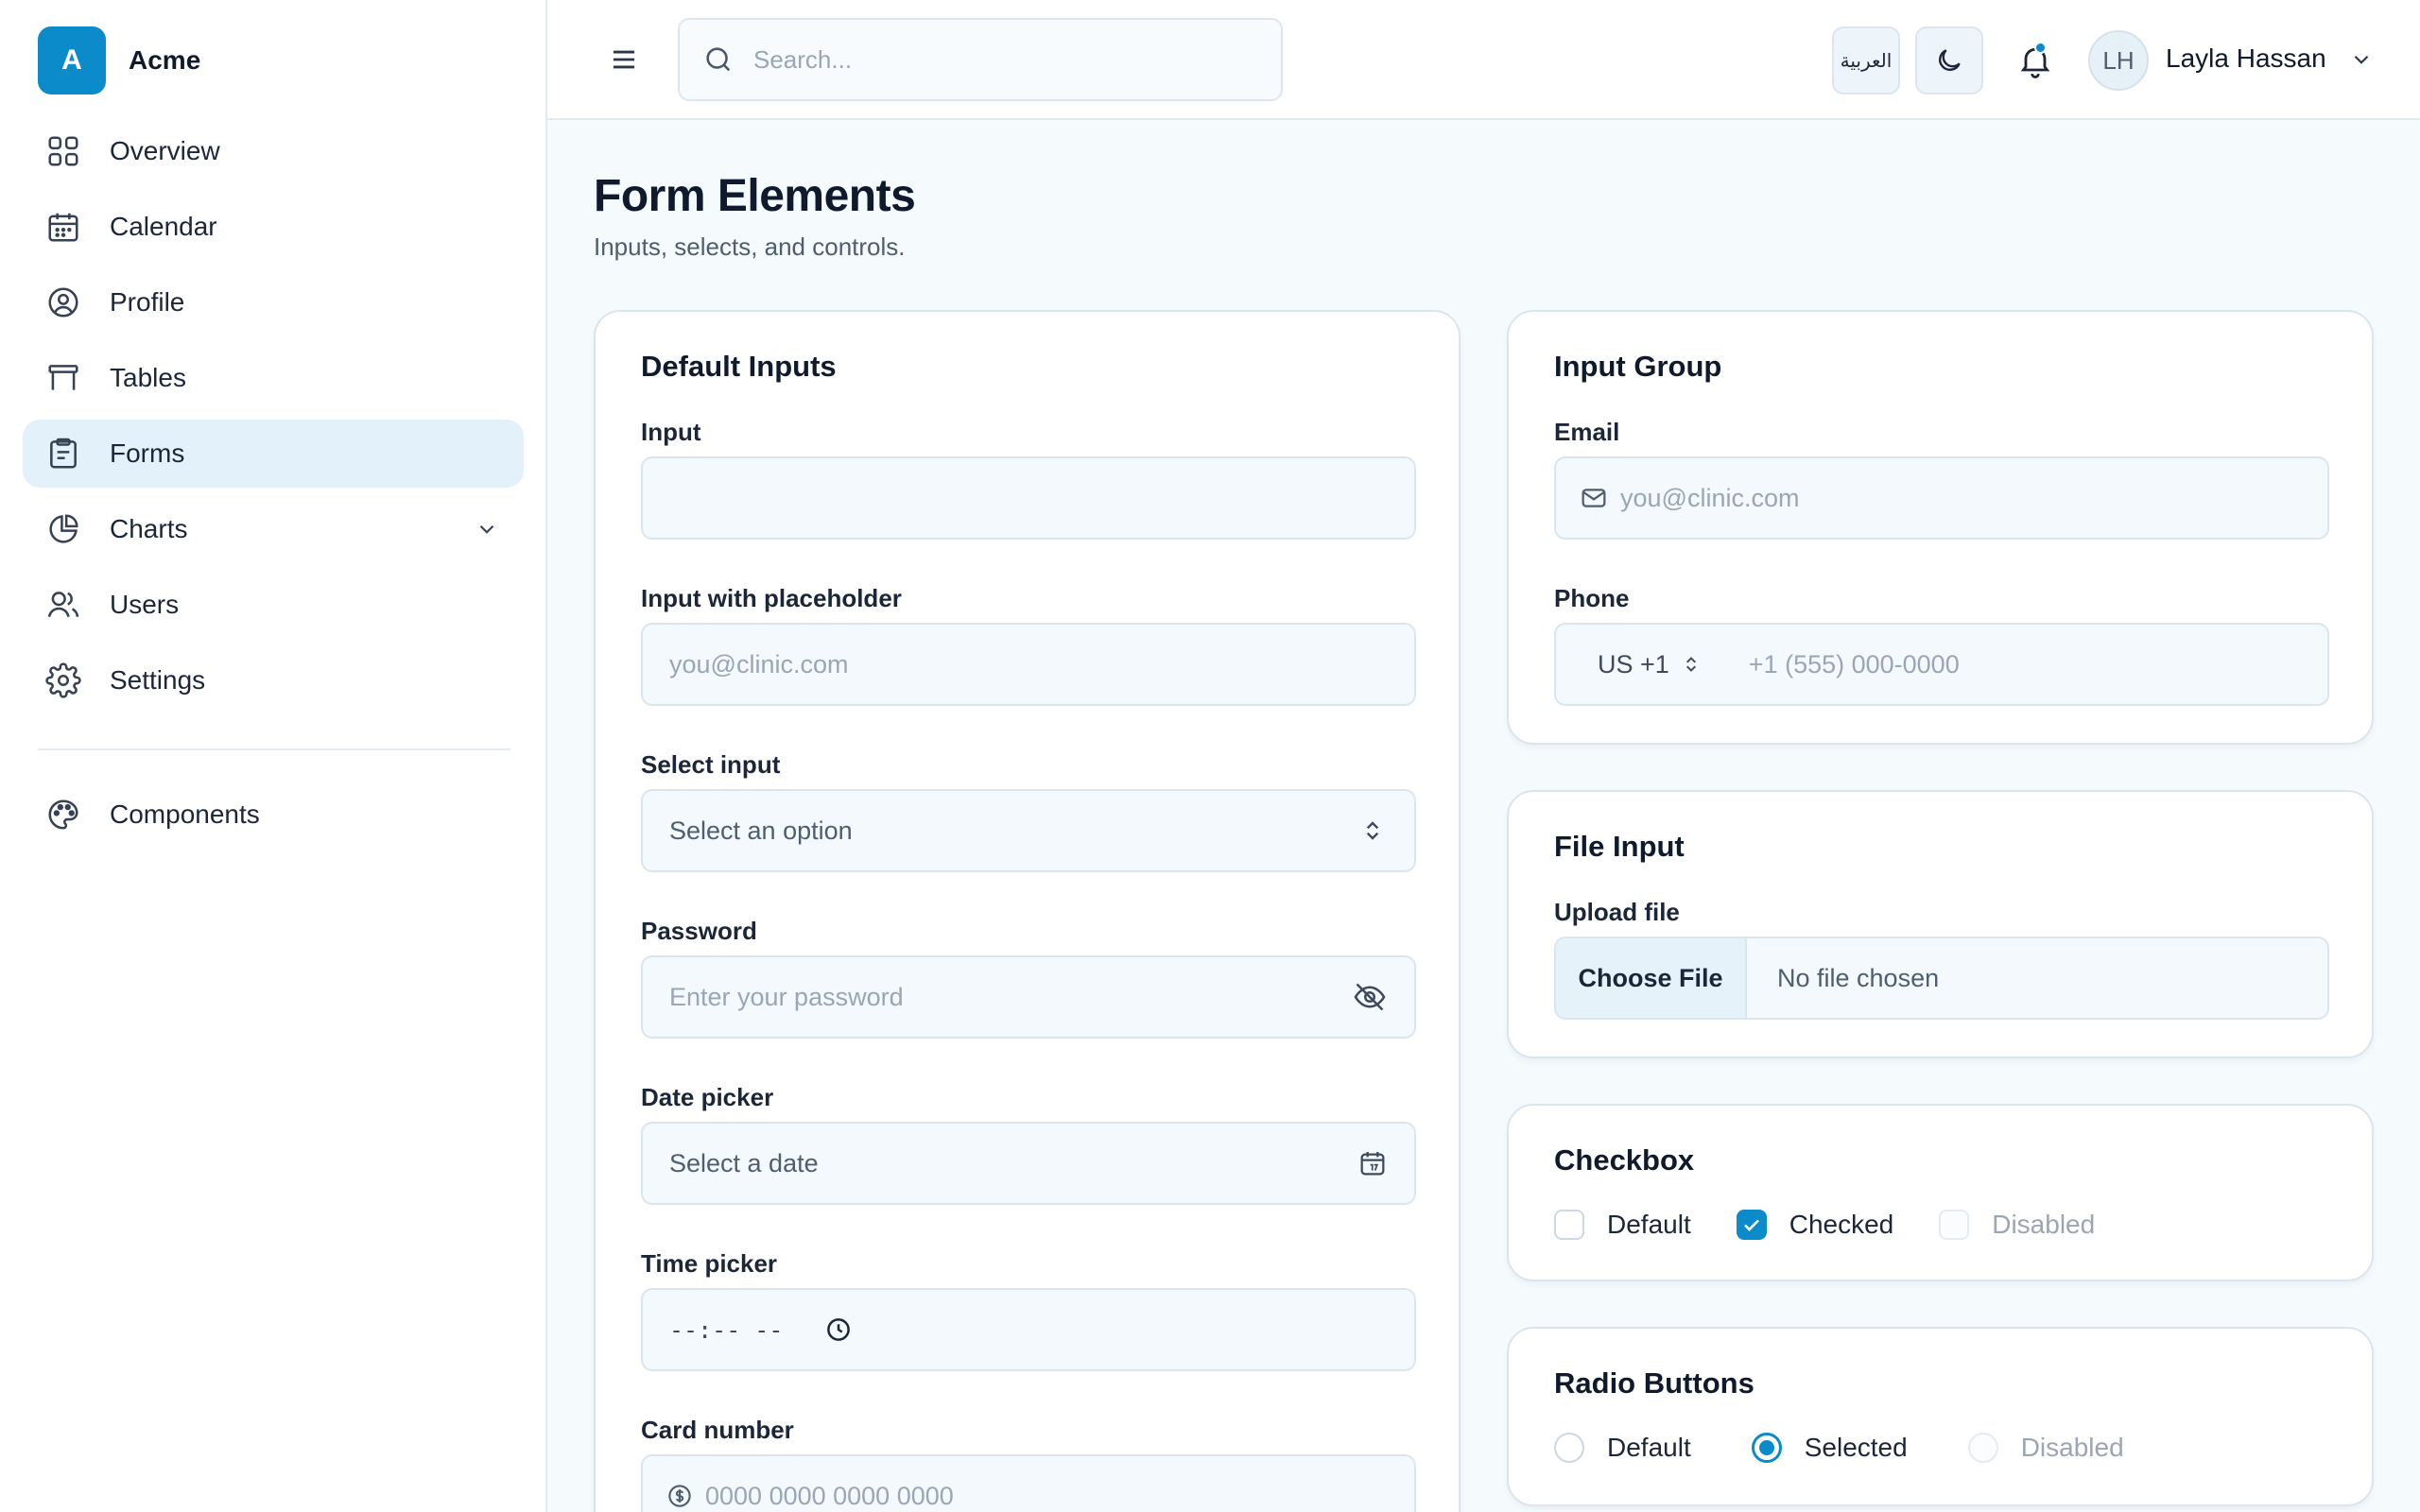 The height and width of the screenshot is (1512, 2420). Describe the element at coordinates (1592, 598) in the screenshot. I see `phone-label: Phone` at that location.